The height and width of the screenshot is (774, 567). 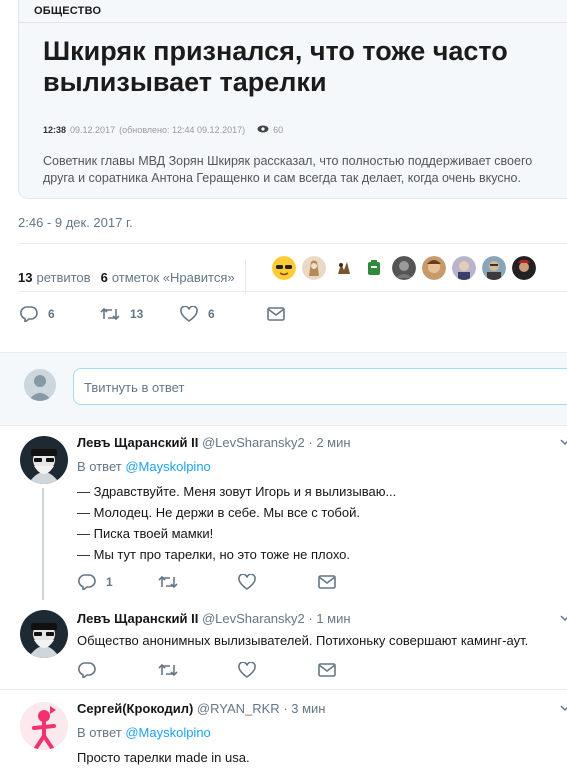 What do you see at coordinates (75, 222) in the screenshot?
I see `tweet-timestamp: 2:46 - 9 дек. 2017 г.` at bounding box center [75, 222].